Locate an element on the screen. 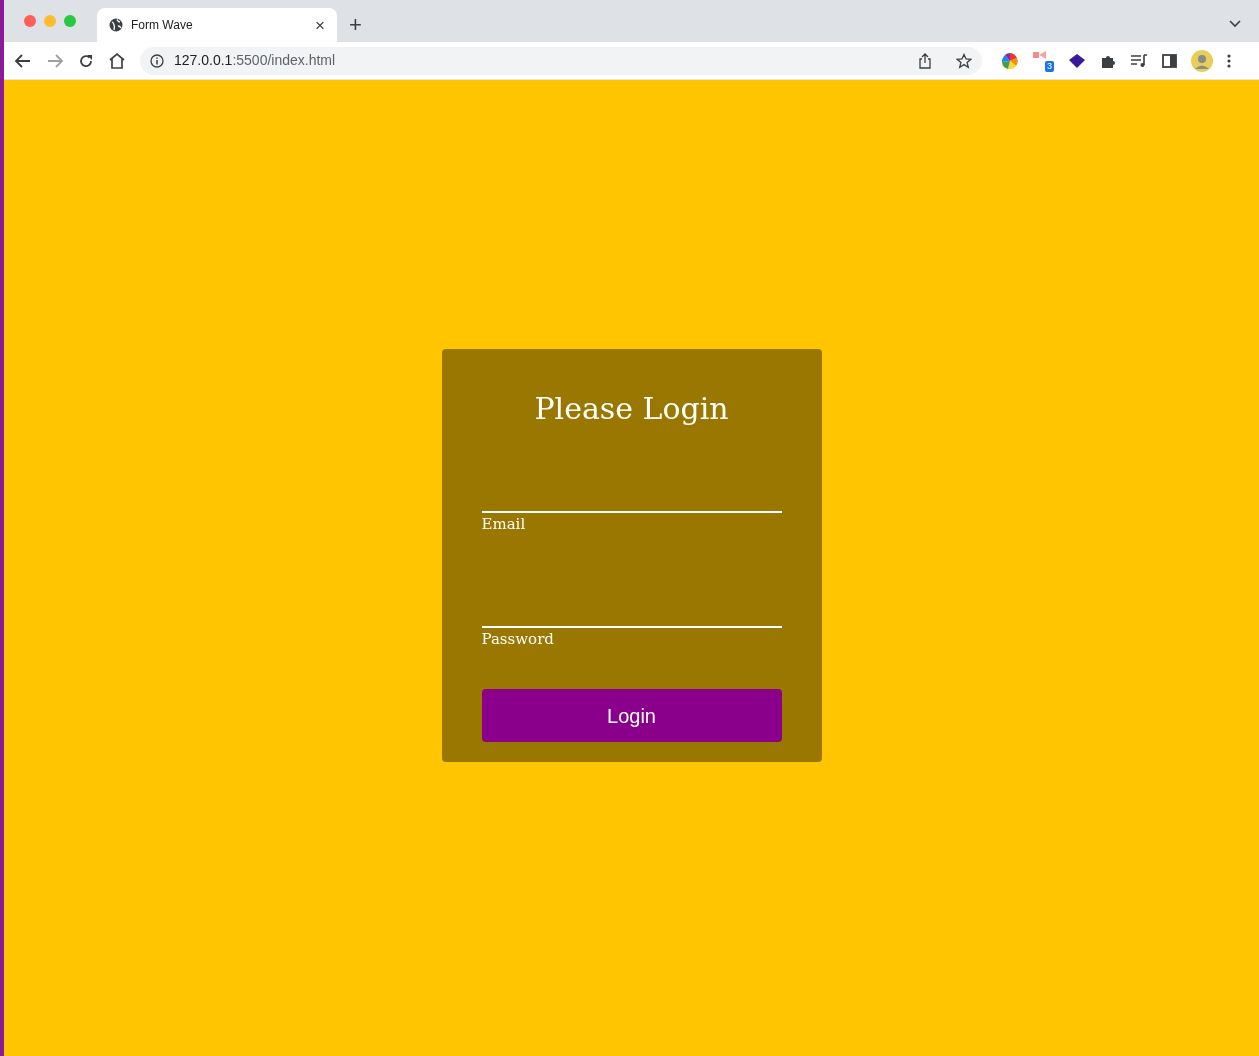  browser-tab: Form Wave × is located at coordinates (217, 25).